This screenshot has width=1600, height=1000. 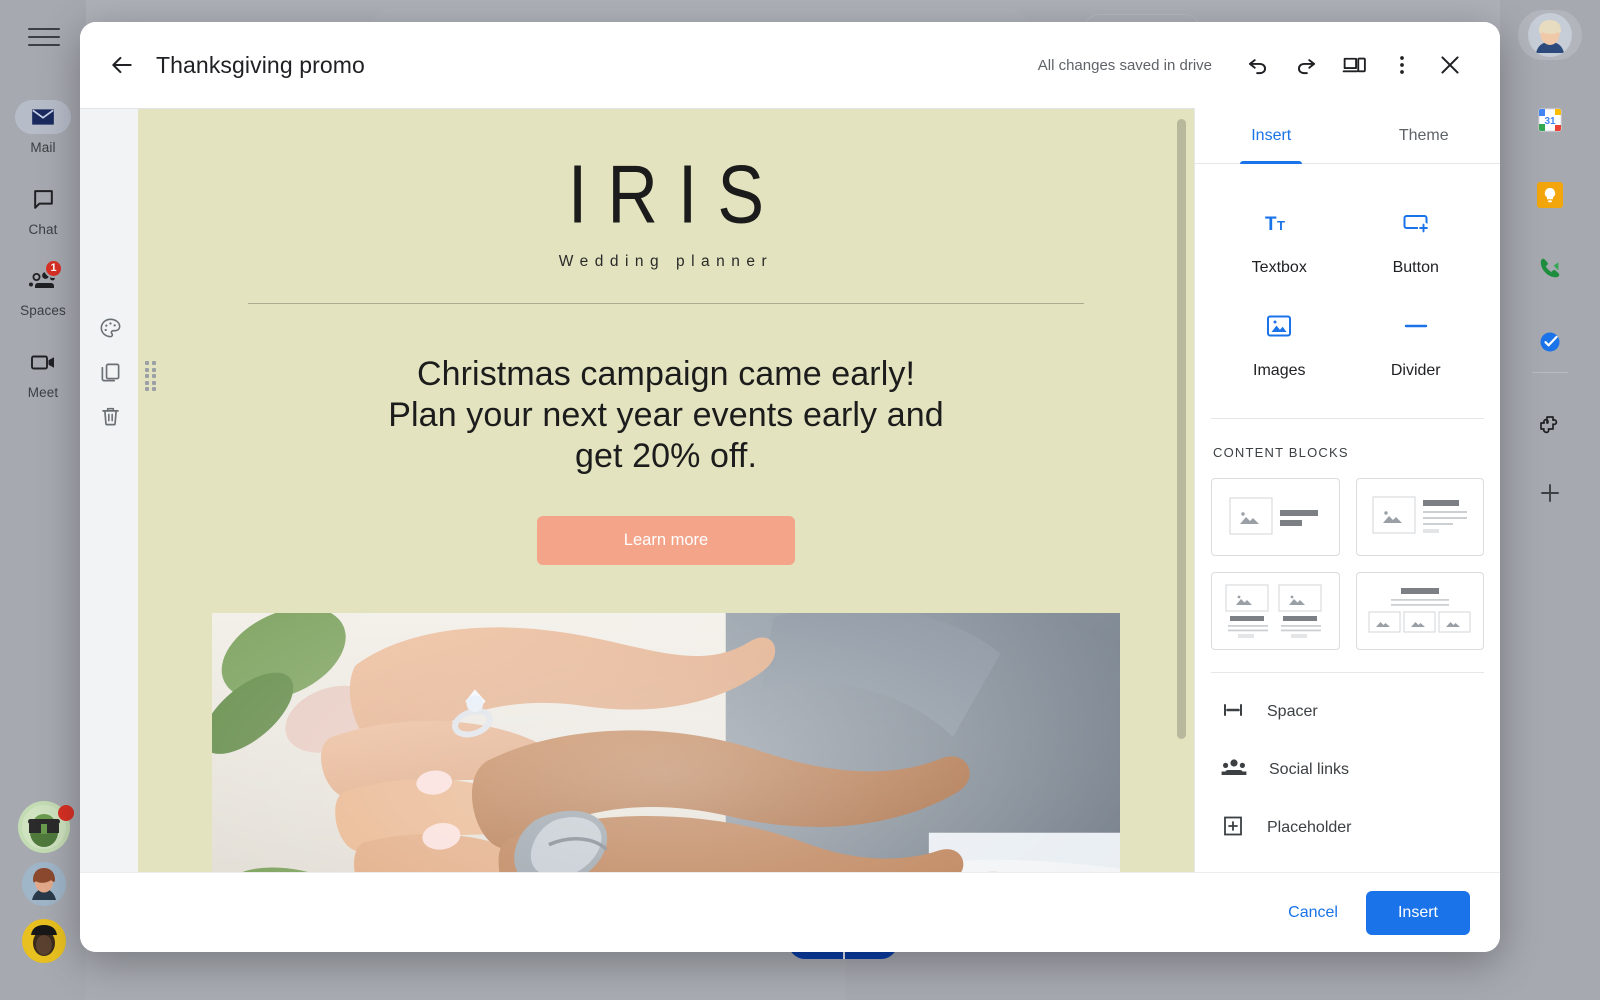 I want to click on spaces-unread-badge: 1, so click(x=53, y=268).